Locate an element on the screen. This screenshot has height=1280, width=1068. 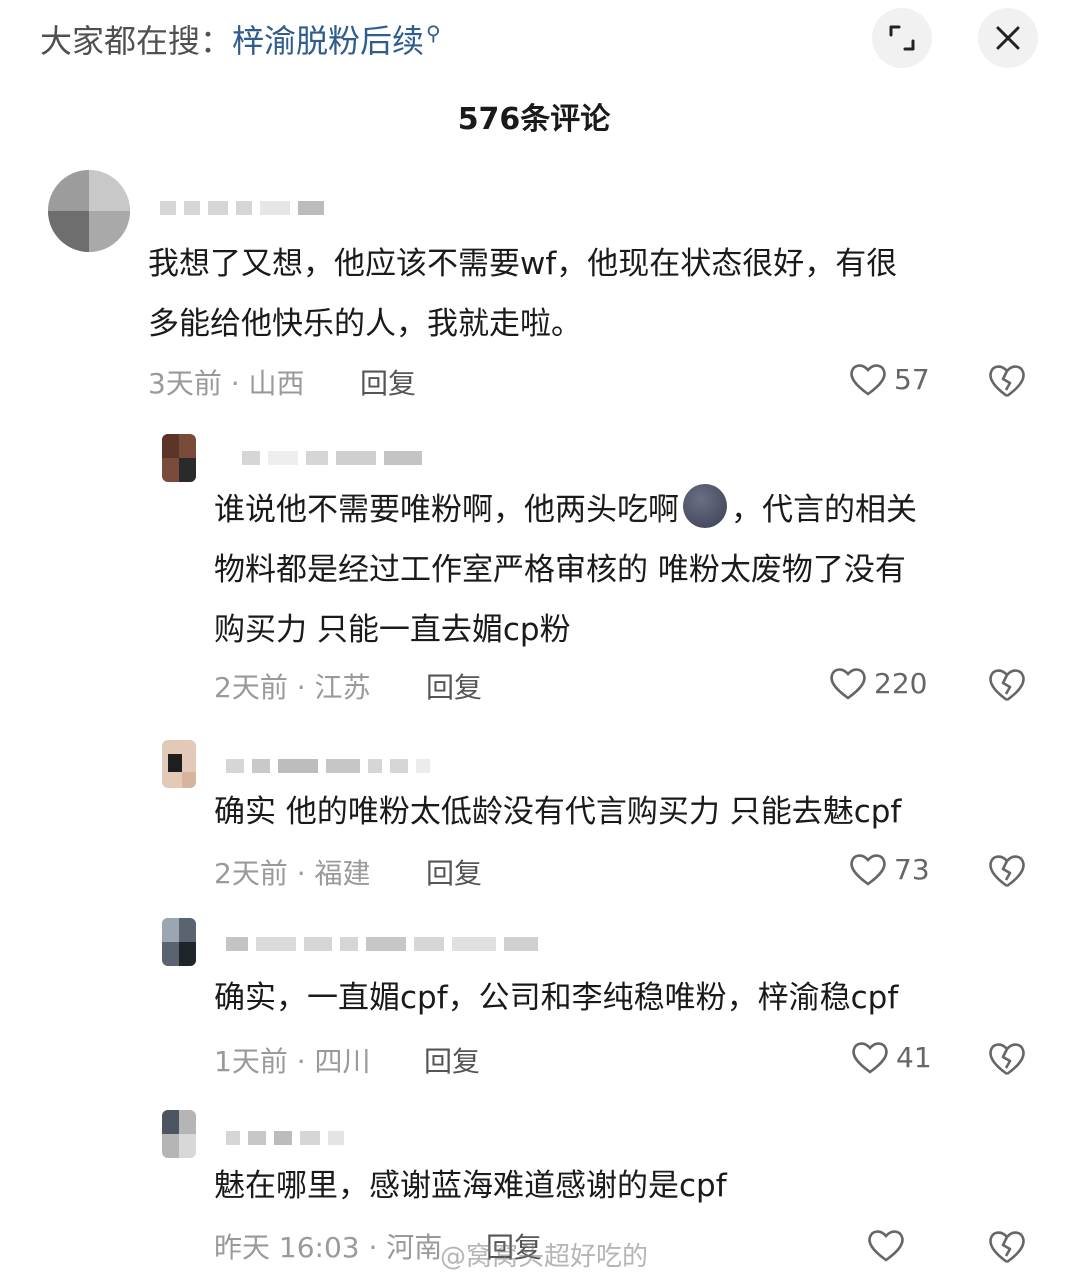
close-icon is located at coordinates (1008, 38).